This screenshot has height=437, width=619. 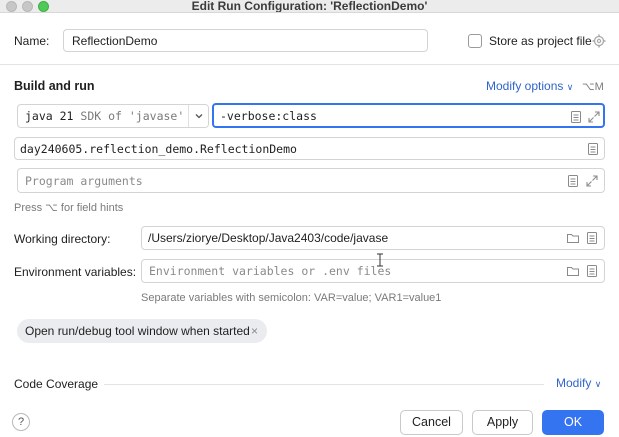 I want to click on vm-options-value: -verbose:class, so click(x=268, y=115).